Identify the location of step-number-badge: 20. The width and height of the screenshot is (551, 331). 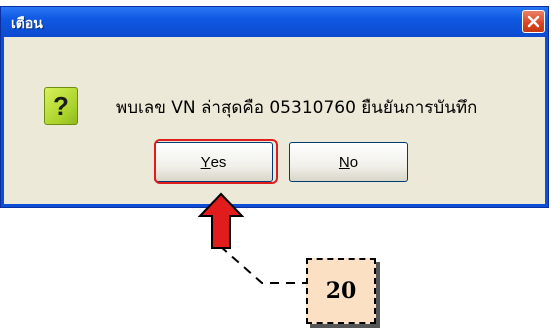
(341, 291).